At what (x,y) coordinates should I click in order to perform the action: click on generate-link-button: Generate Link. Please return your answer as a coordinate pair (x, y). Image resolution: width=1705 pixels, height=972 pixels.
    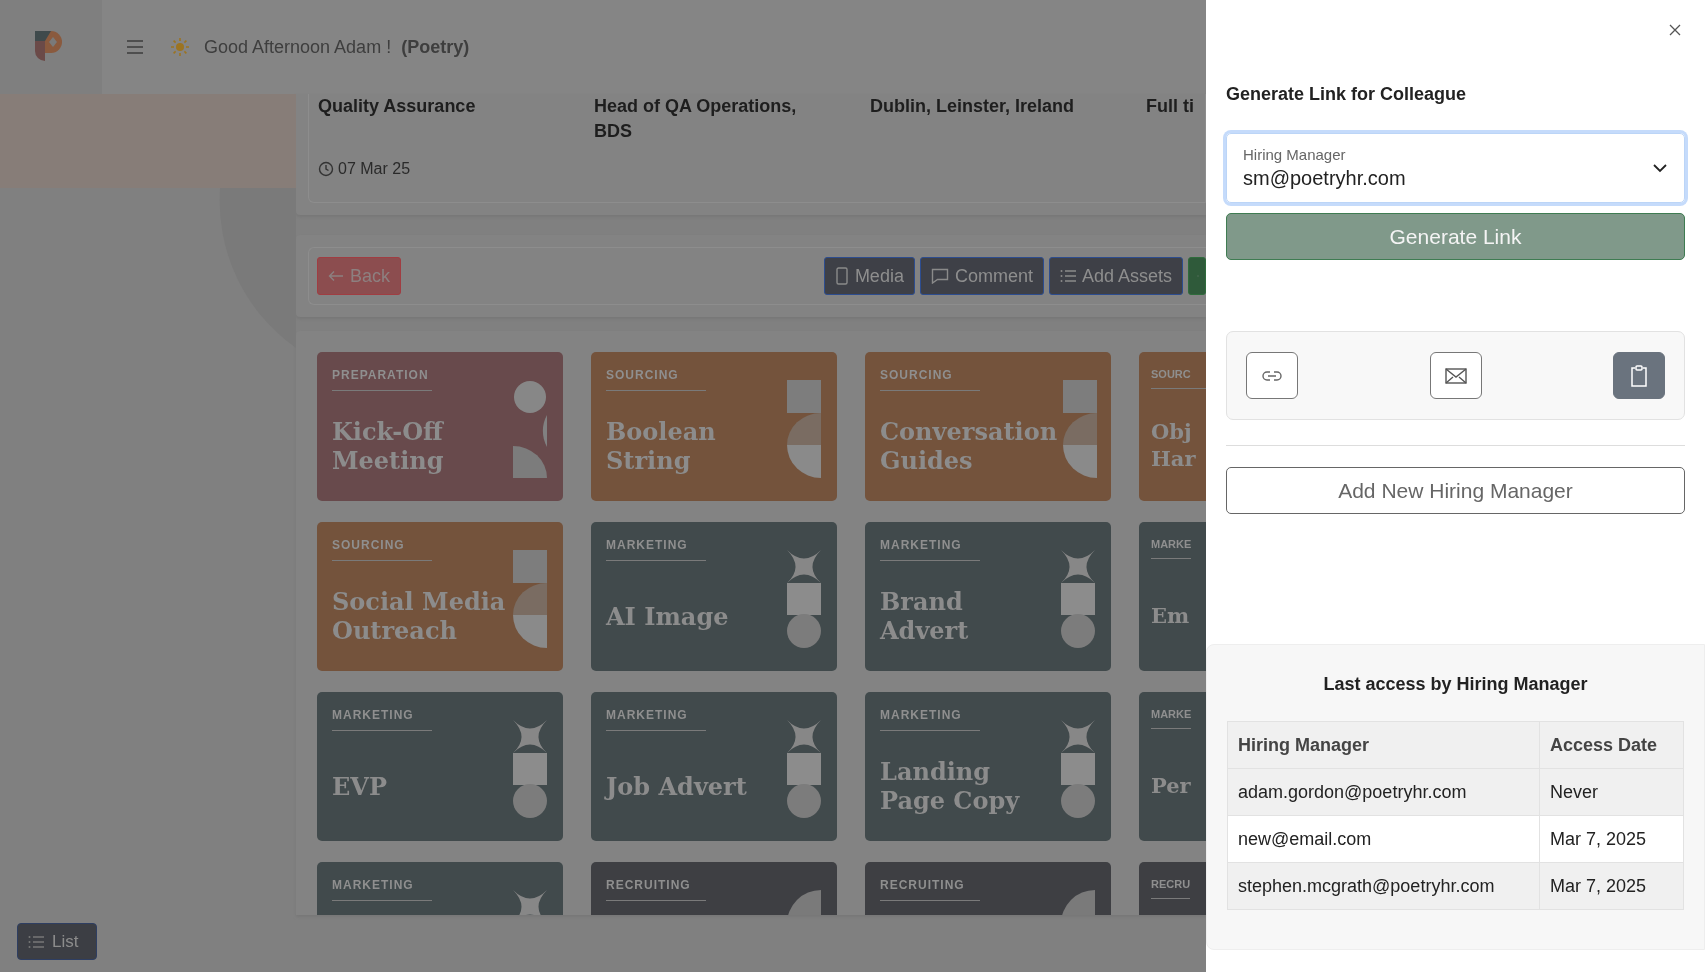
    Looking at the image, I should click on (1455, 236).